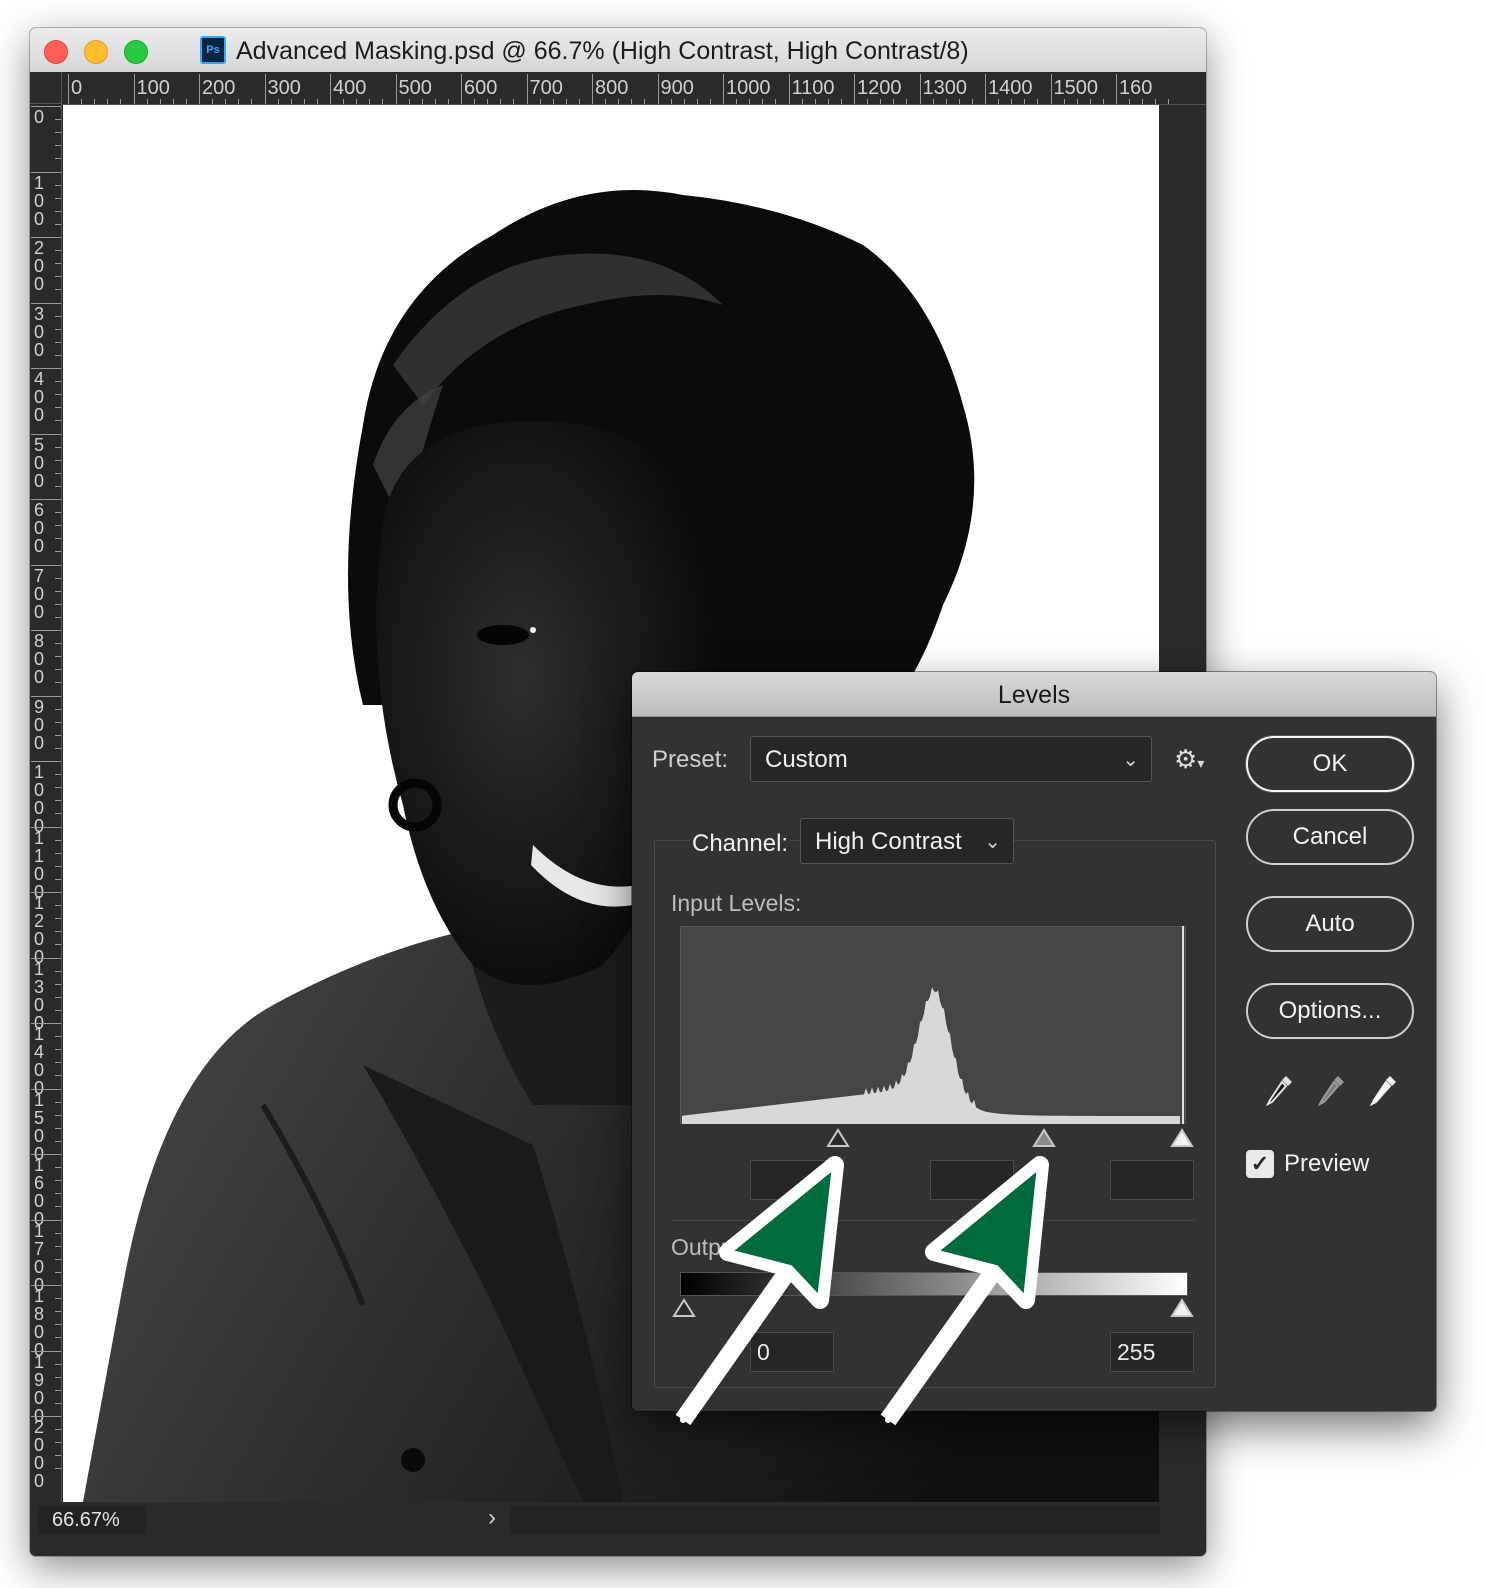 The height and width of the screenshot is (1588, 1486). What do you see at coordinates (792, 1180) in the screenshot?
I see `input-black-field` at bounding box center [792, 1180].